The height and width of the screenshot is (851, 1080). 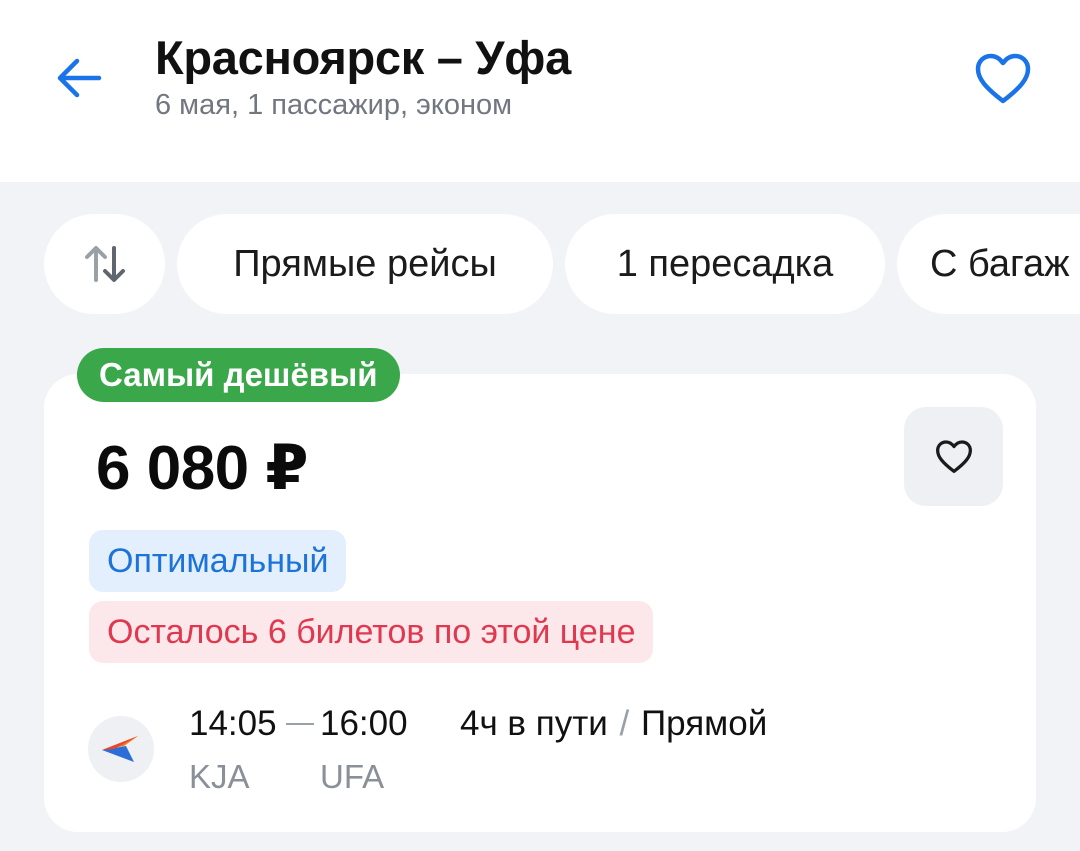 I want to click on filter-chips: Прямые рейсы 1 пересадка С багаж, so click(x=540, y=264).